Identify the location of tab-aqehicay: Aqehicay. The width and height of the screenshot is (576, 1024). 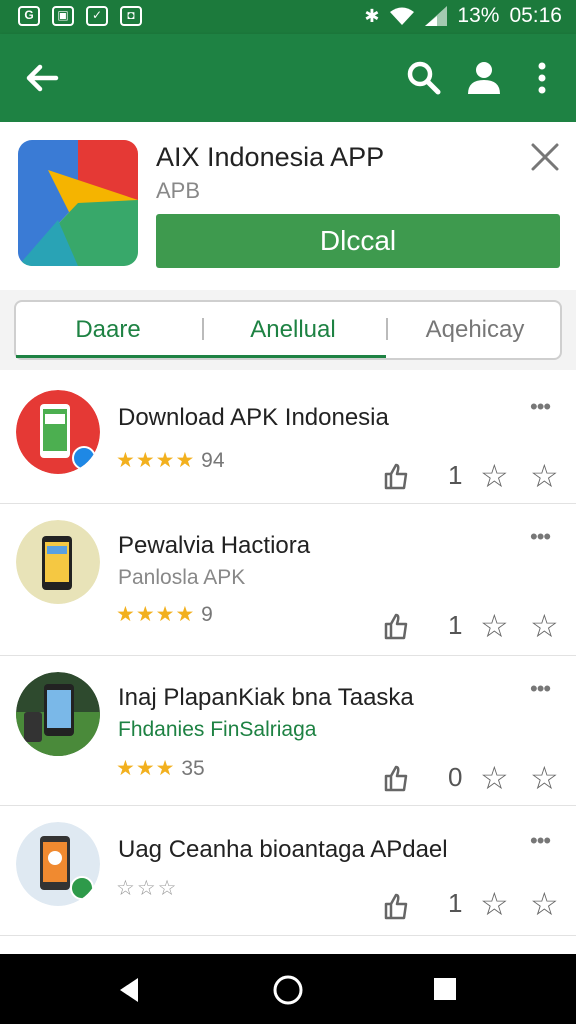
(475, 330).